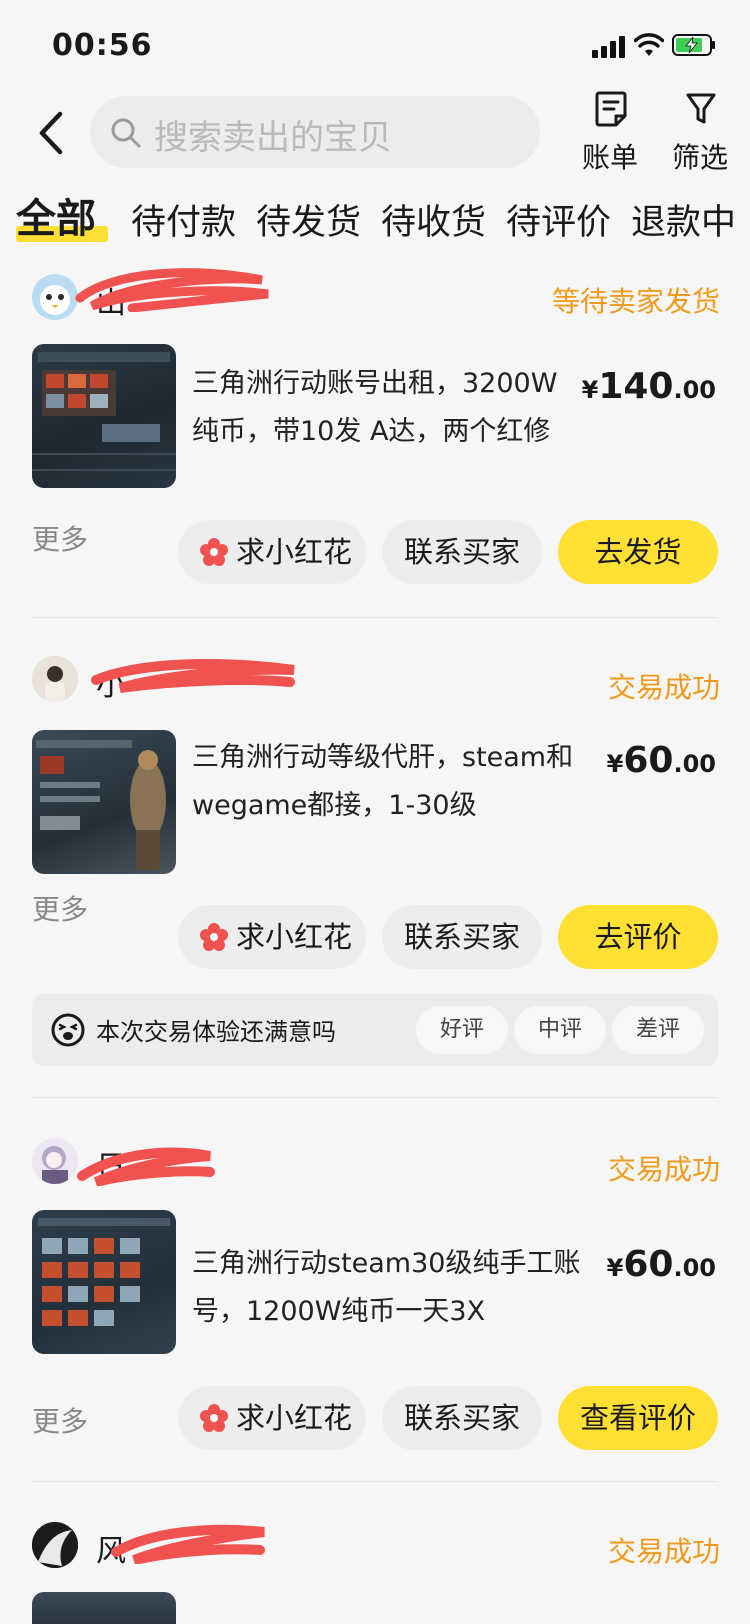 The width and height of the screenshot is (750, 1624). I want to click on neutral-review-button: 中评, so click(560, 1030).